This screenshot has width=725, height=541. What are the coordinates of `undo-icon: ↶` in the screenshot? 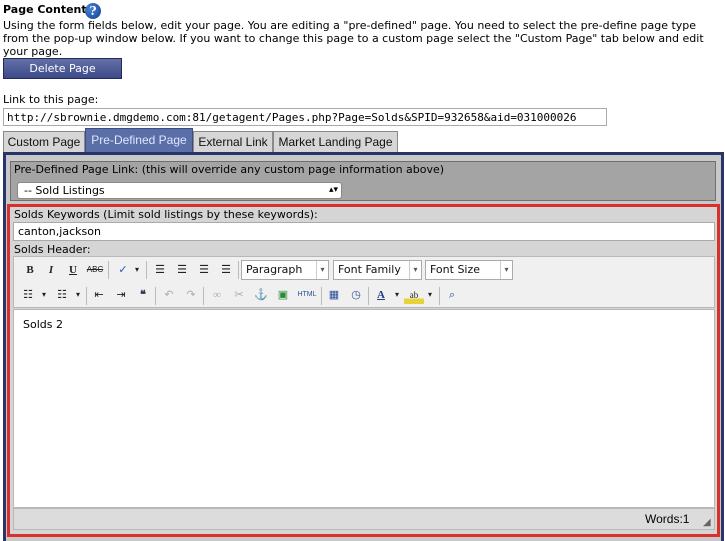 It's located at (169, 295).